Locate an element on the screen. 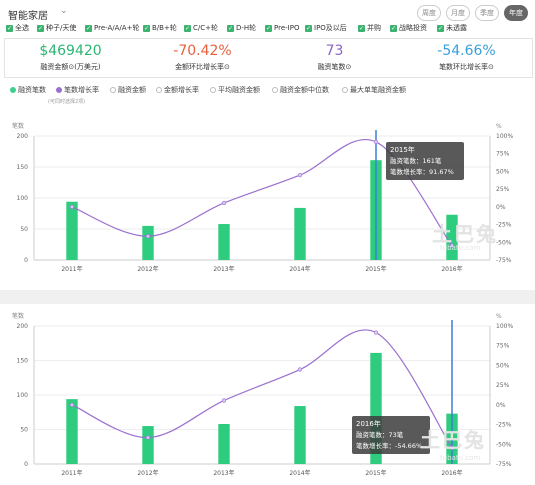  watermark-url: tubatu.com is located at coordinates (460, 248).